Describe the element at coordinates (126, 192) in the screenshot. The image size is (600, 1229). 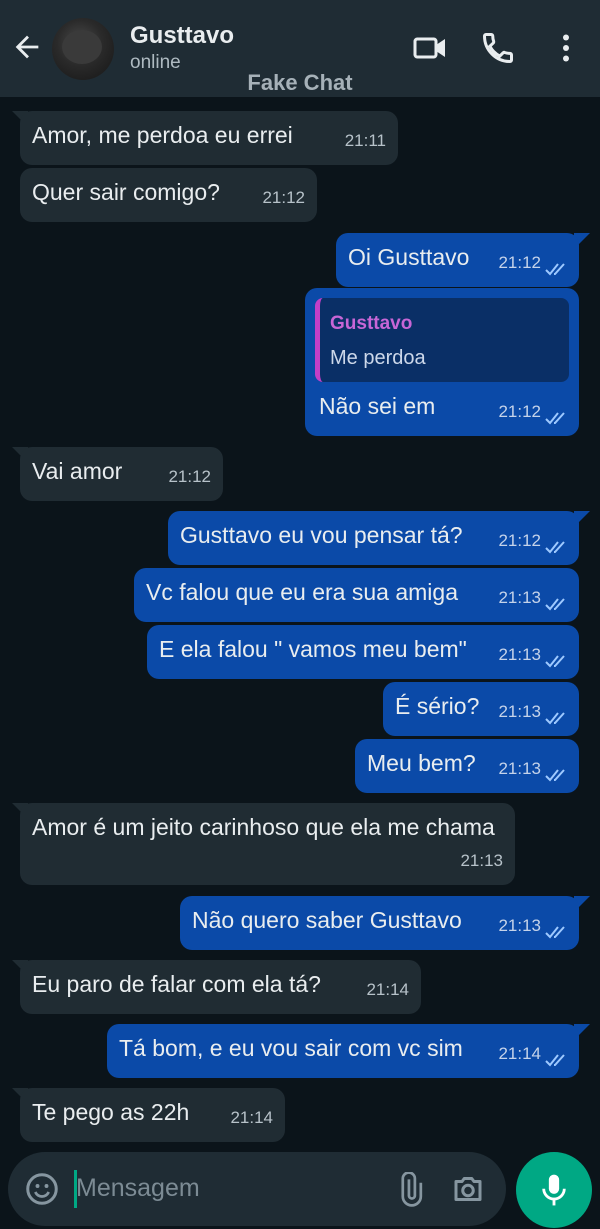
I see `message-text: Quer sair comigo?` at that location.